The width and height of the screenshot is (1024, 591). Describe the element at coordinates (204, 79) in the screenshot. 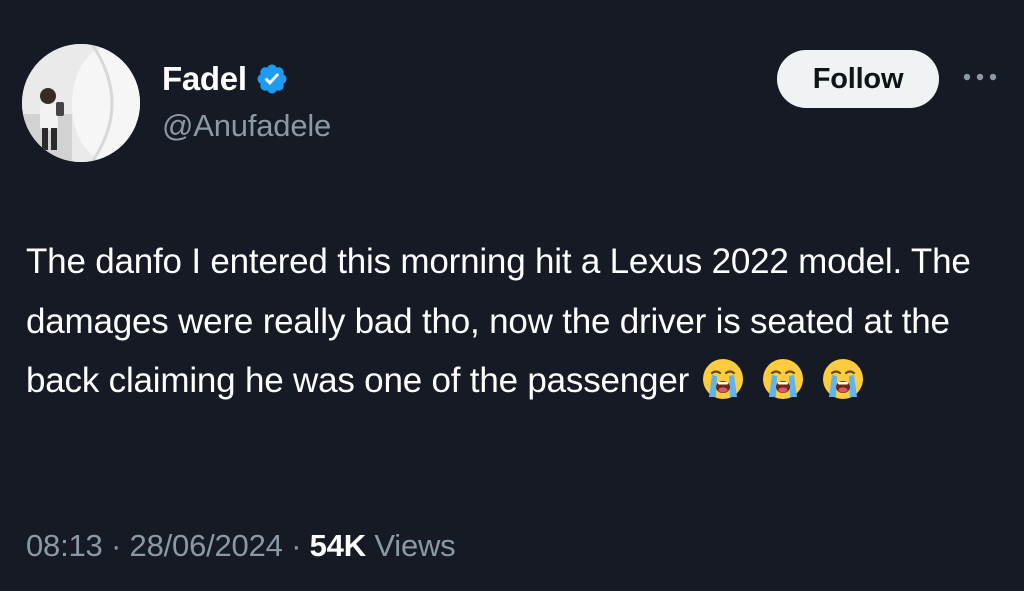

I see `display-name: Fadel` at that location.